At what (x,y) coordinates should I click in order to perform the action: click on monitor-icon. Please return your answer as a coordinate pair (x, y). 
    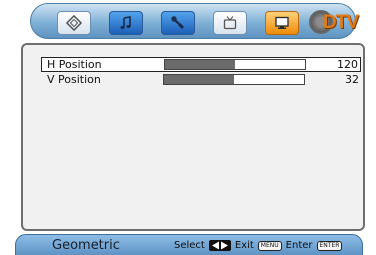
    Looking at the image, I should click on (282, 22).